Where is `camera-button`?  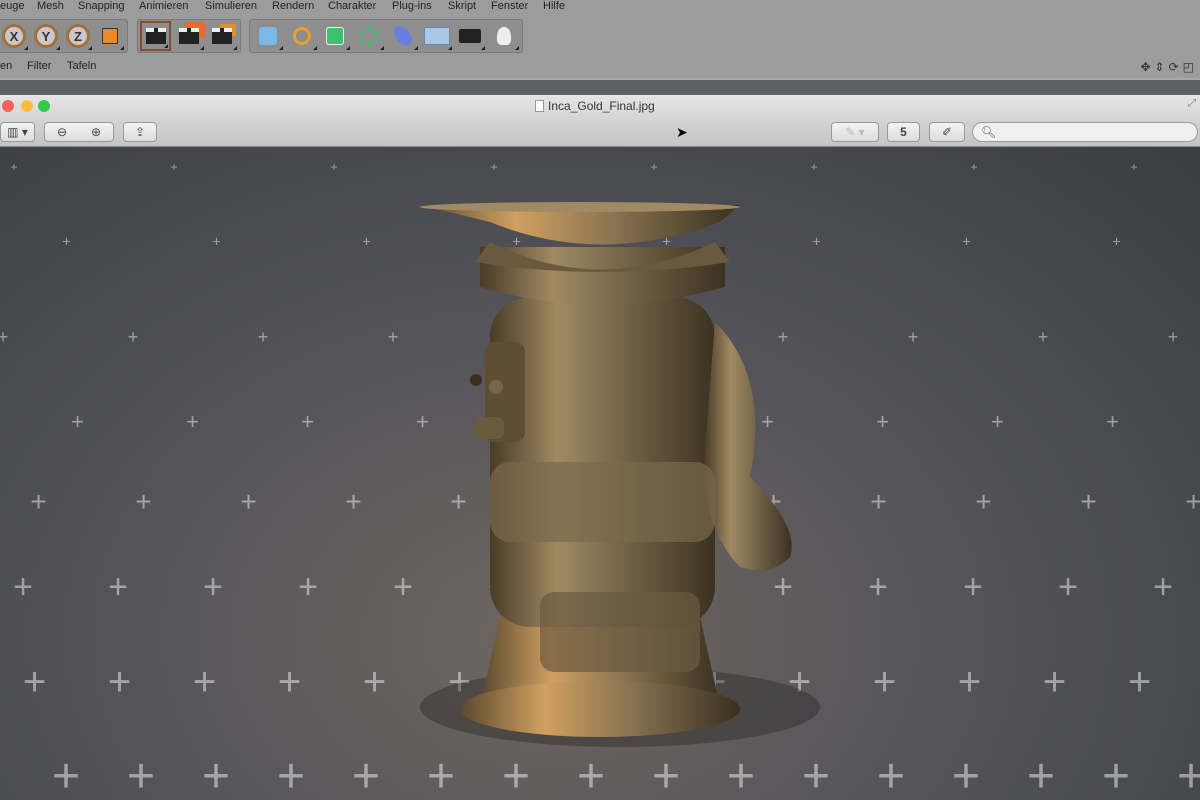
camera-button is located at coordinates (471, 36).